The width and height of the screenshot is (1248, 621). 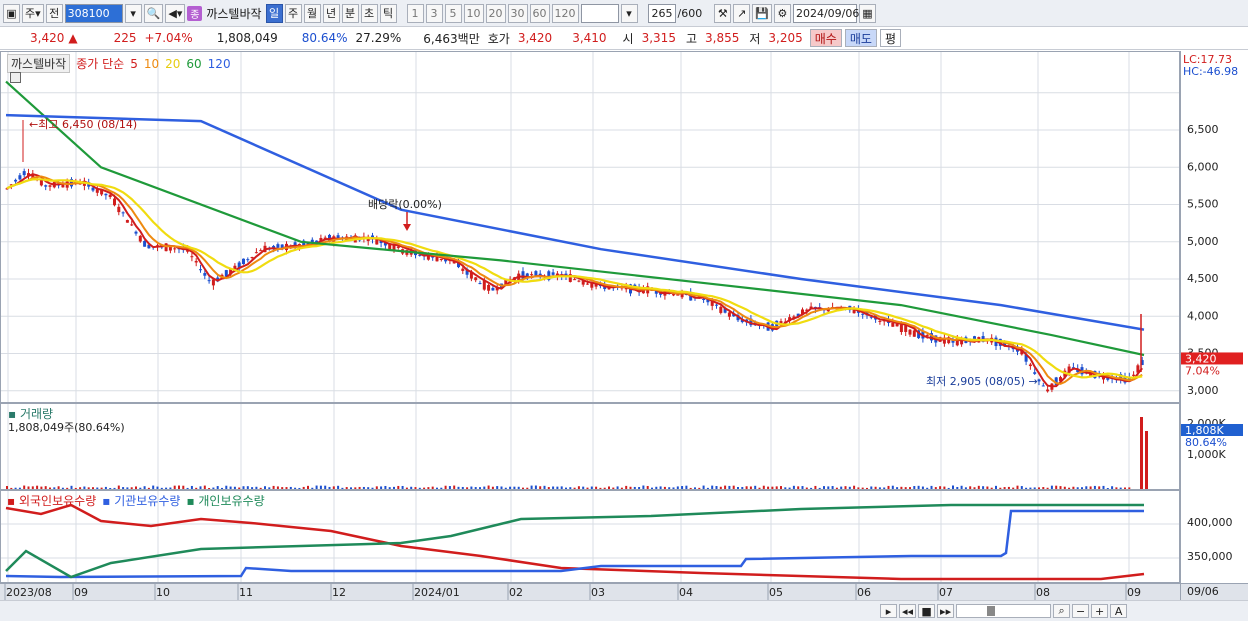 I want to click on interval-week: 주, so click(x=293, y=13).